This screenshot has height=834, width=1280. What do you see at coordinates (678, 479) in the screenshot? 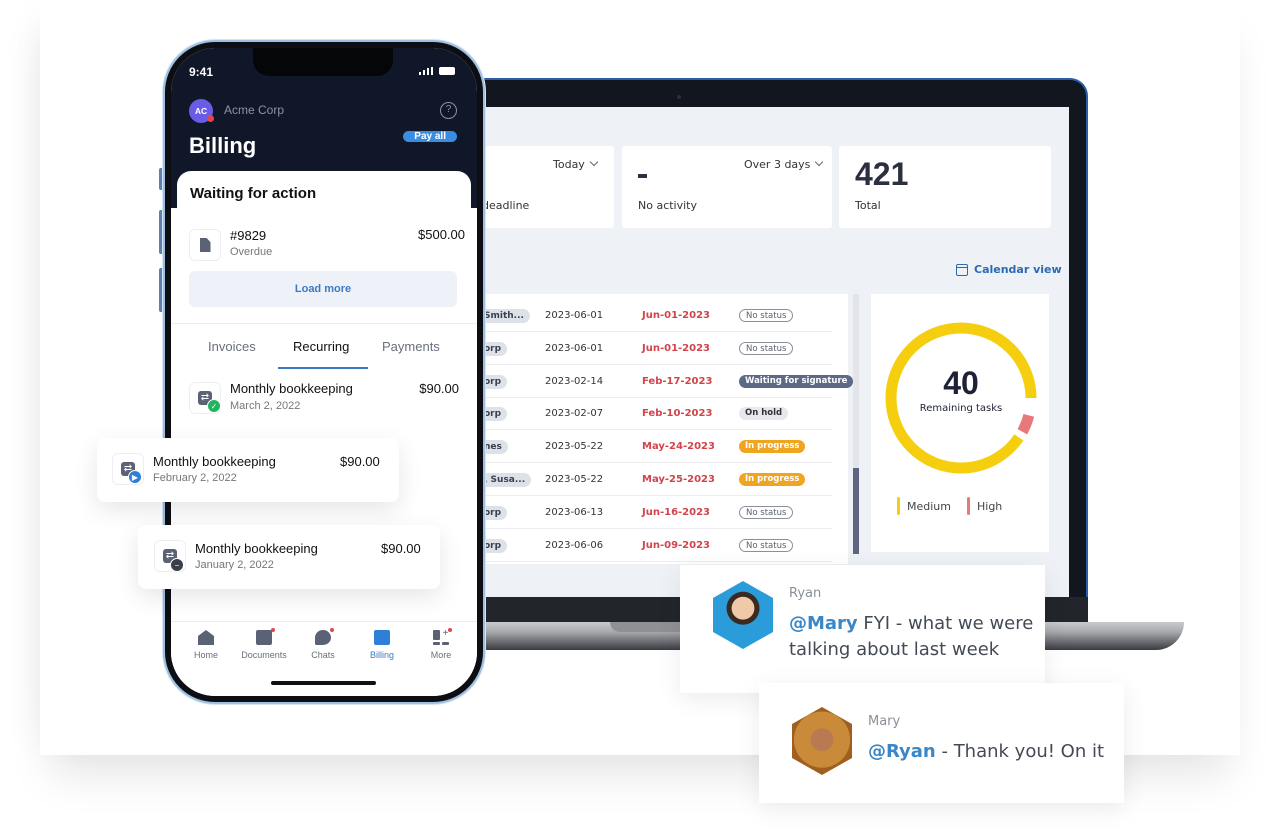
I see `due-date: May-25-2023` at bounding box center [678, 479].